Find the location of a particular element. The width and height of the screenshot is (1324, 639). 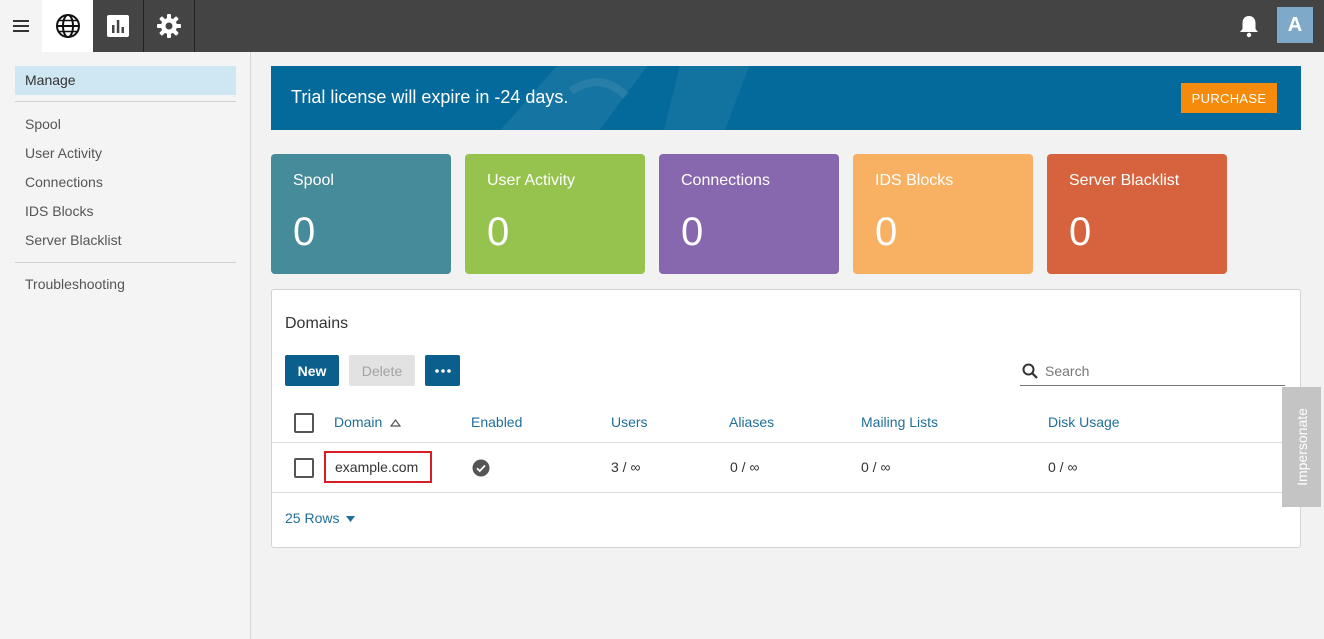

more-horizontal-icon is located at coordinates (442, 370).